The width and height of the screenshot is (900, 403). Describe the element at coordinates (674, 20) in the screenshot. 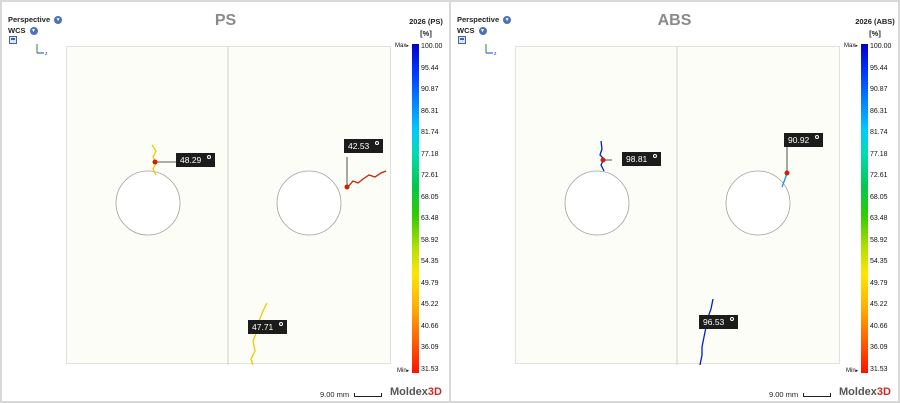

I see `panel-title: ABS` at that location.